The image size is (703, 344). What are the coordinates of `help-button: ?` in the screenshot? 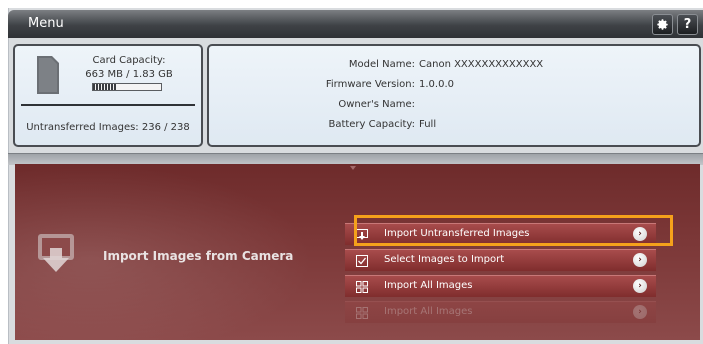 It's located at (687, 24).